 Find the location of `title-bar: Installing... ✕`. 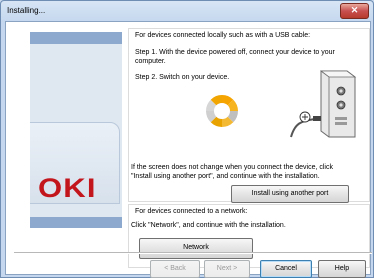

title-bar: Installing... ✕ is located at coordinates (187, 11).